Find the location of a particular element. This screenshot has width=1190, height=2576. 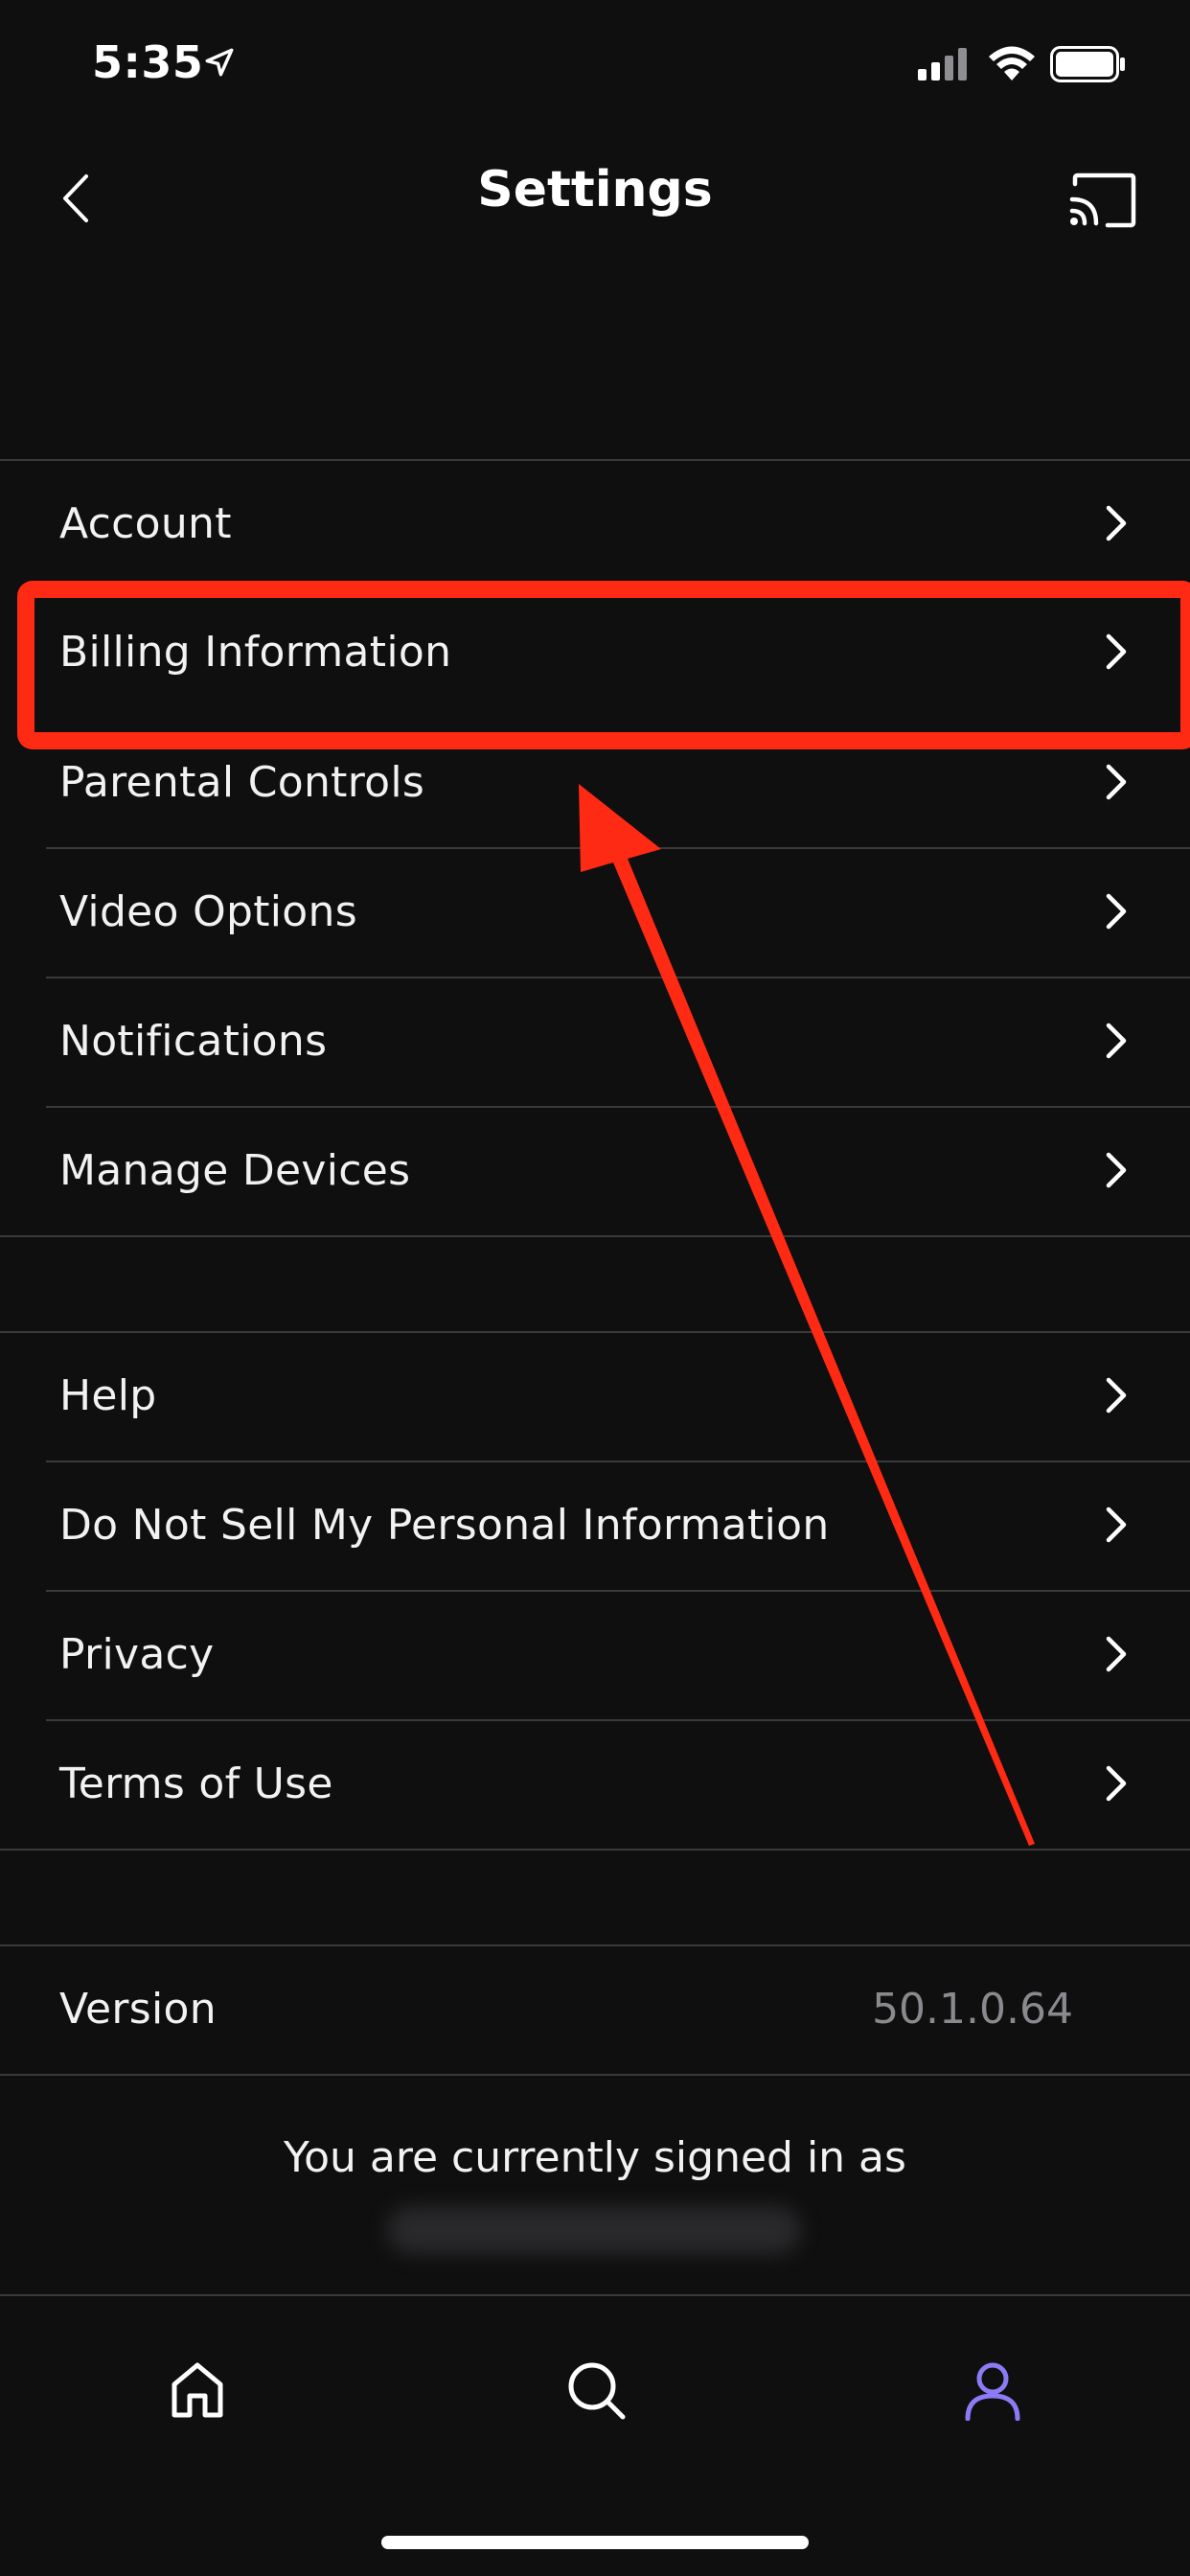

home-indicator is located at coordinates (595, 2542).